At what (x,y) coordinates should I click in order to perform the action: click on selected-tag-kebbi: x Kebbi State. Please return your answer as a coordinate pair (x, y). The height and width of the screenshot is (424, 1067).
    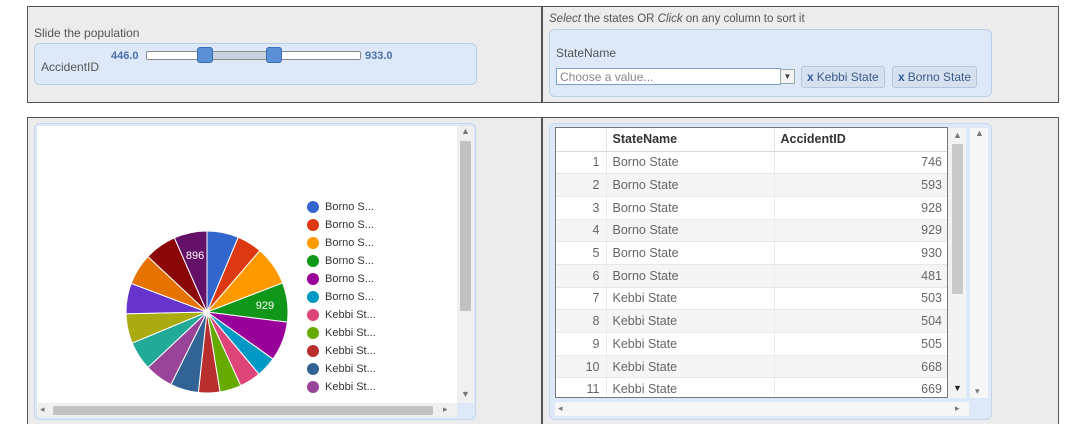
    Looking at the image, I should click on (843, 77).